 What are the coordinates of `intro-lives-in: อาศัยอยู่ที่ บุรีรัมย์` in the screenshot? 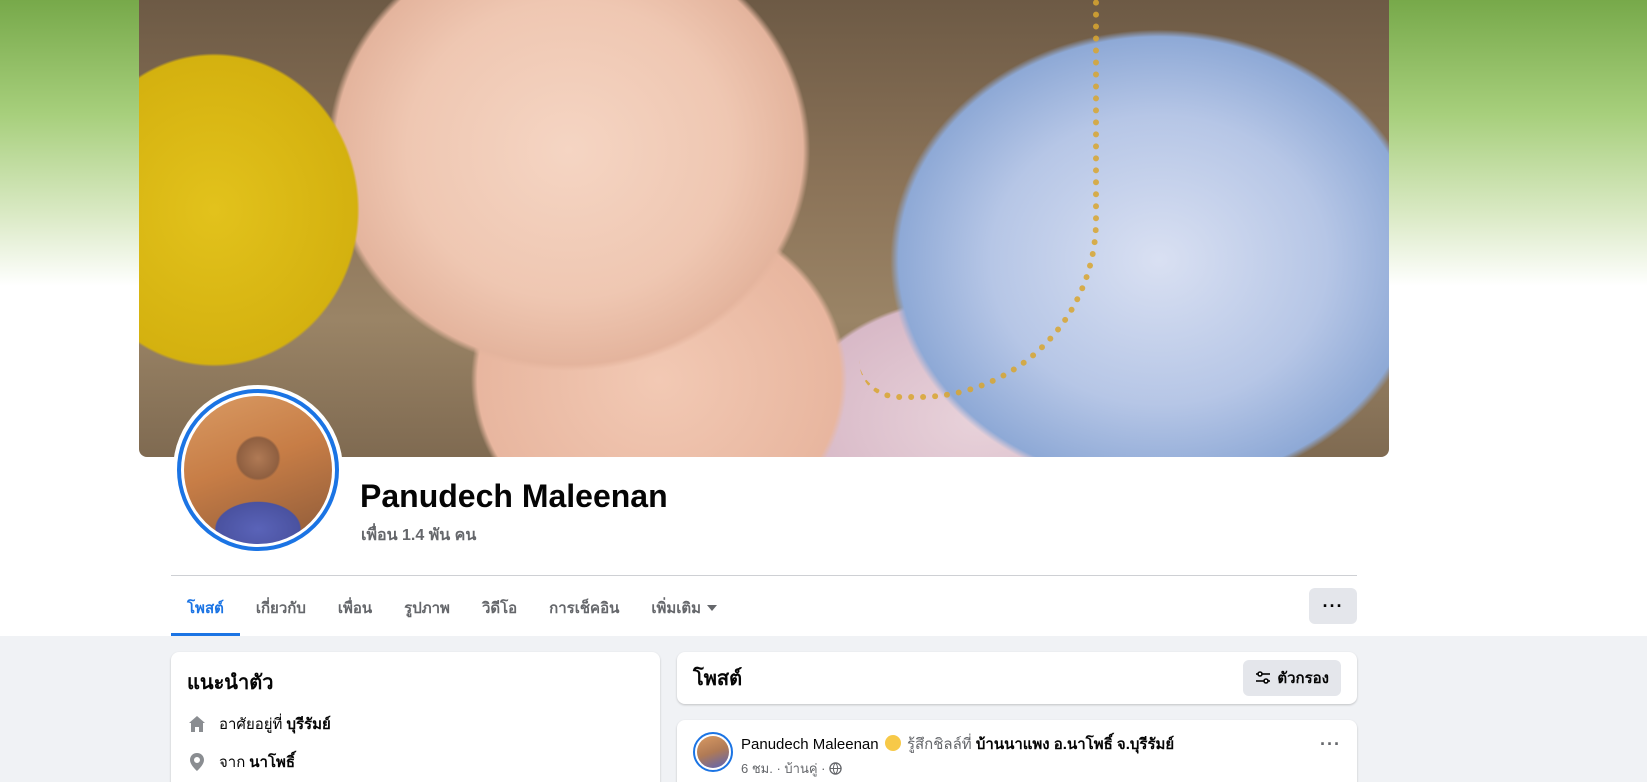 It's located at (415, 724).